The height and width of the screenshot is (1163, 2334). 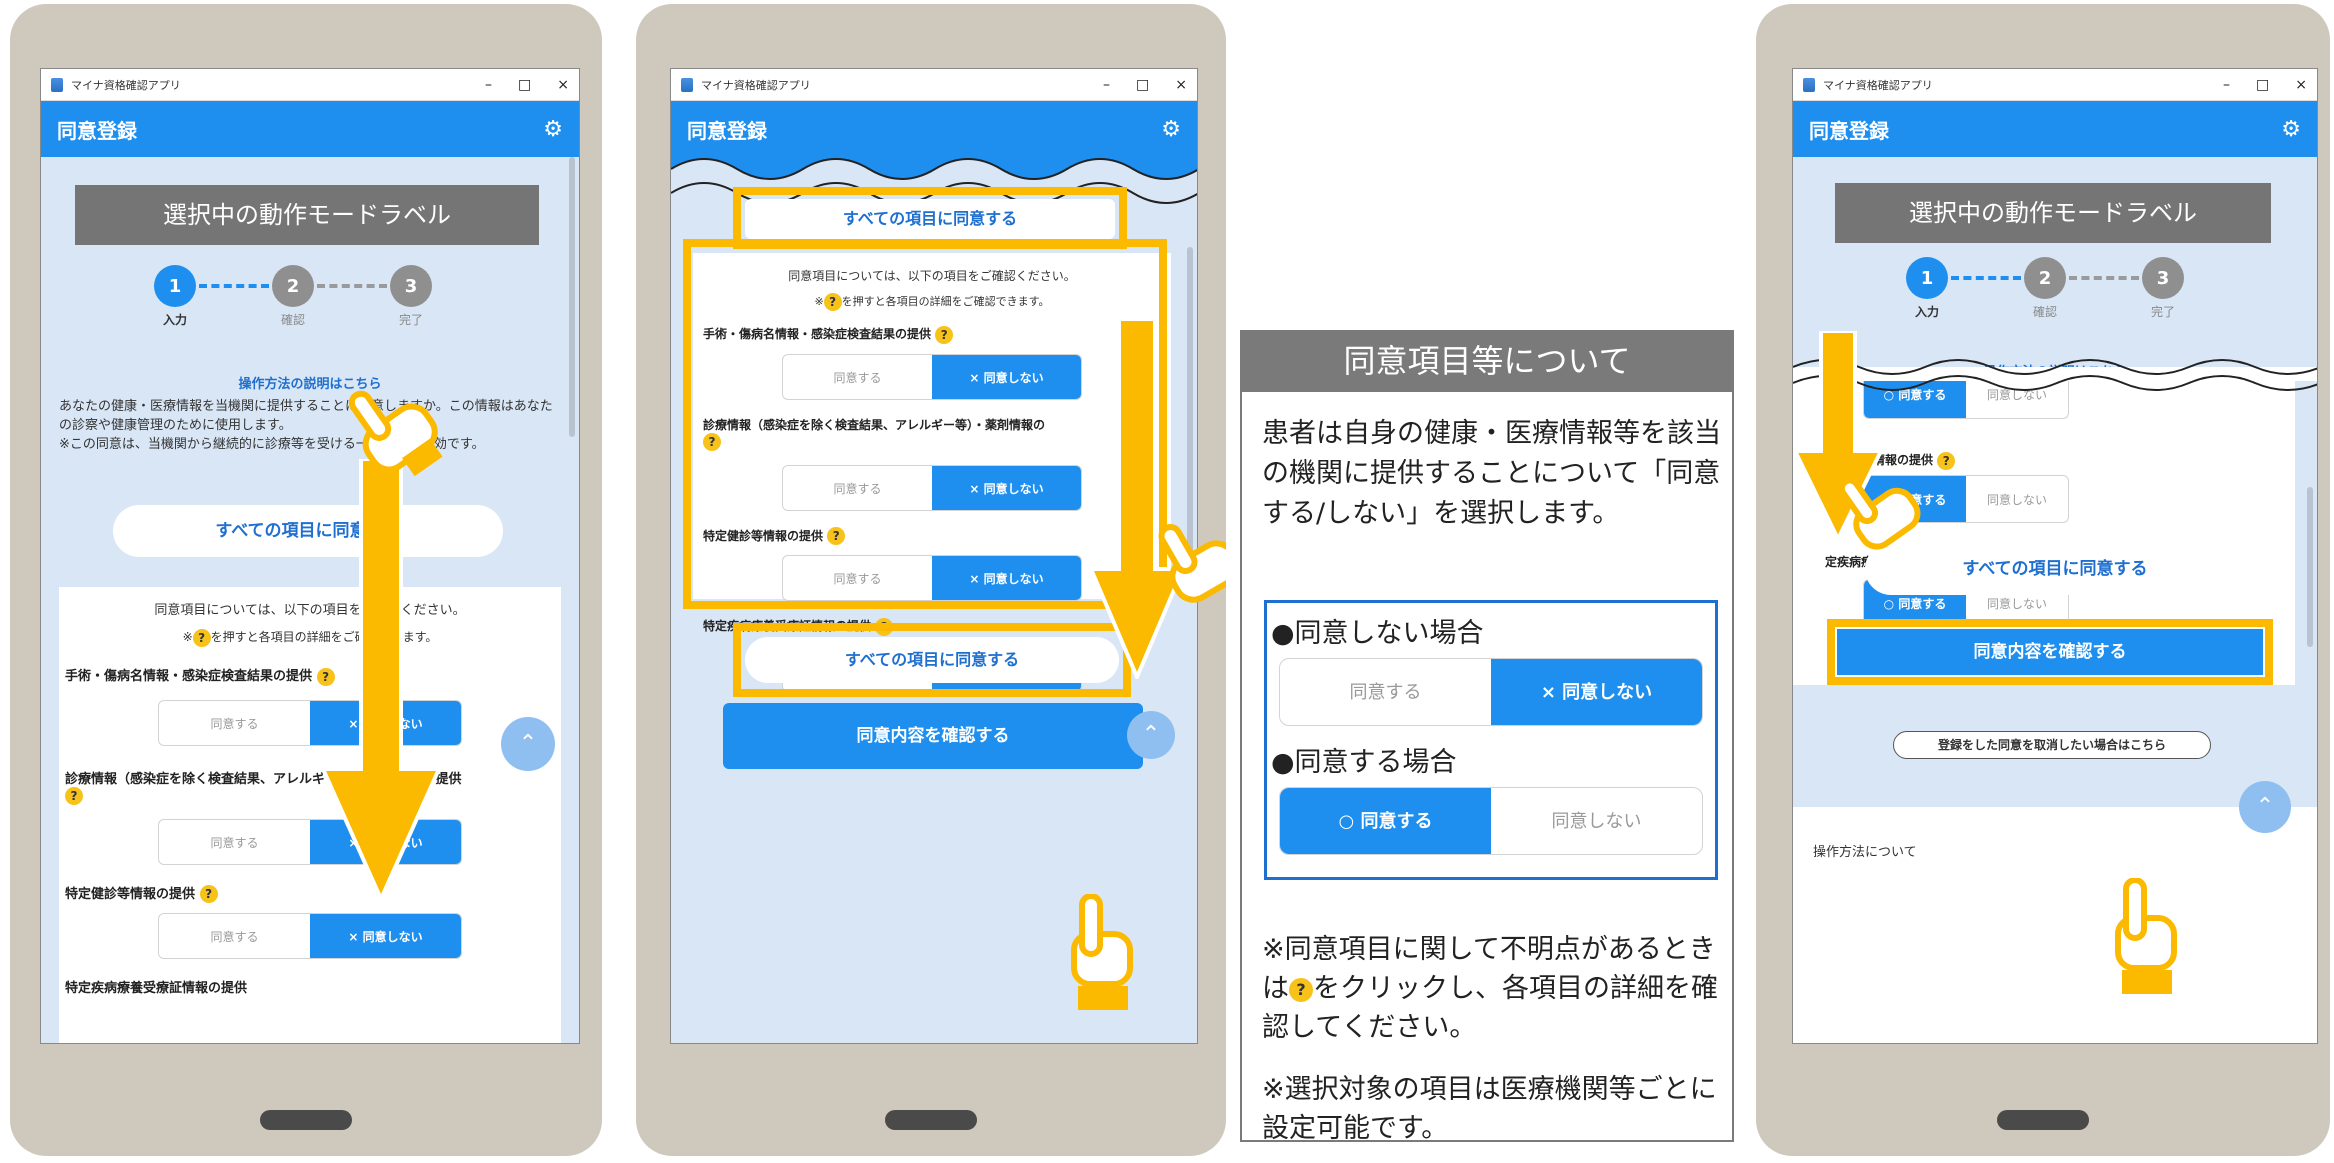 I want to click on item-title: 特定疾病療養受療証情報の提供, so click(x=156, y=988).